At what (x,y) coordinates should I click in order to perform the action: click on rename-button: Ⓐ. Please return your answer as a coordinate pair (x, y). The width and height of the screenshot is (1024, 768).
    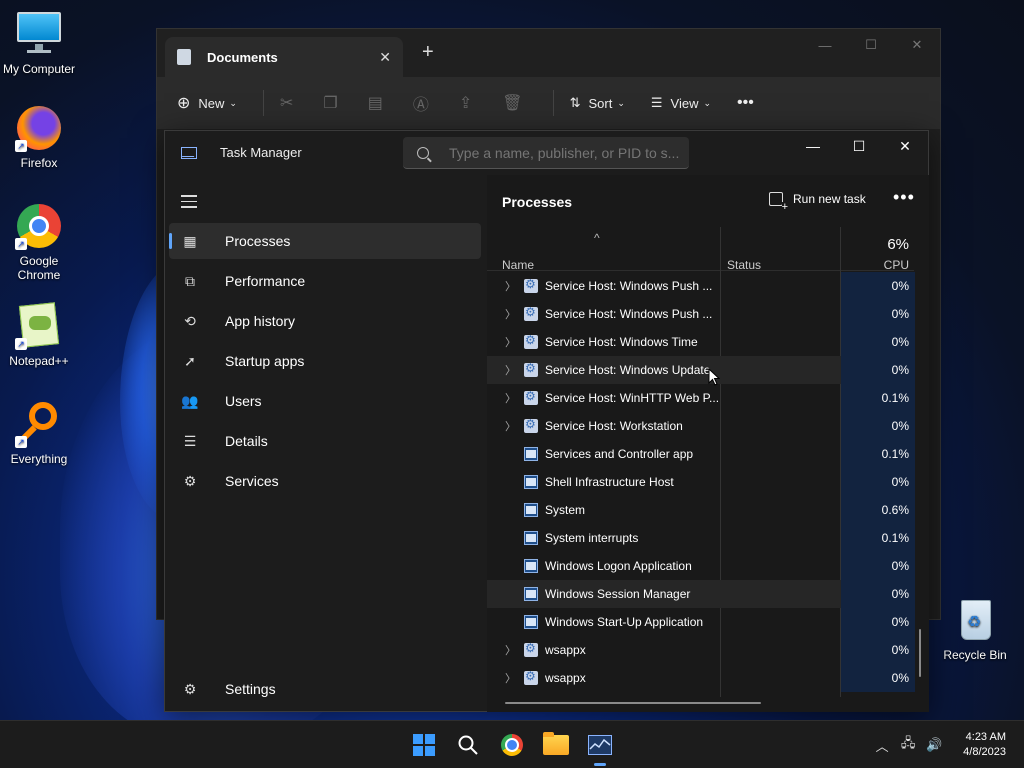
    Looking at the image, I should click on (421, 103).